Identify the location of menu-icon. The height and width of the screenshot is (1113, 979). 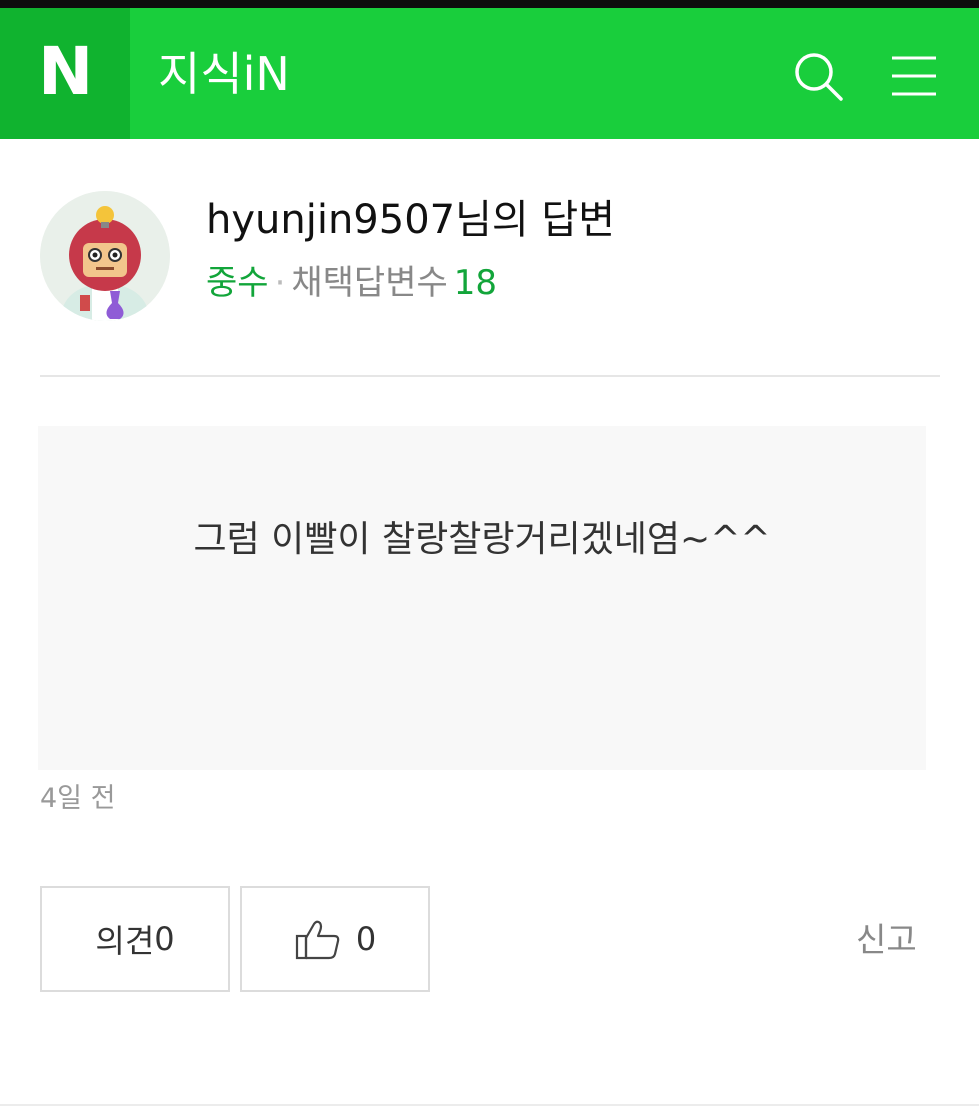
(914, 76).